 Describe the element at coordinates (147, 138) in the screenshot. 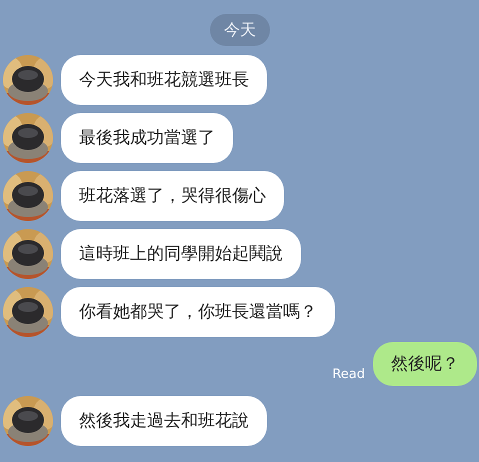

I see `message-bubble: 最後我成功當選了` at that location.